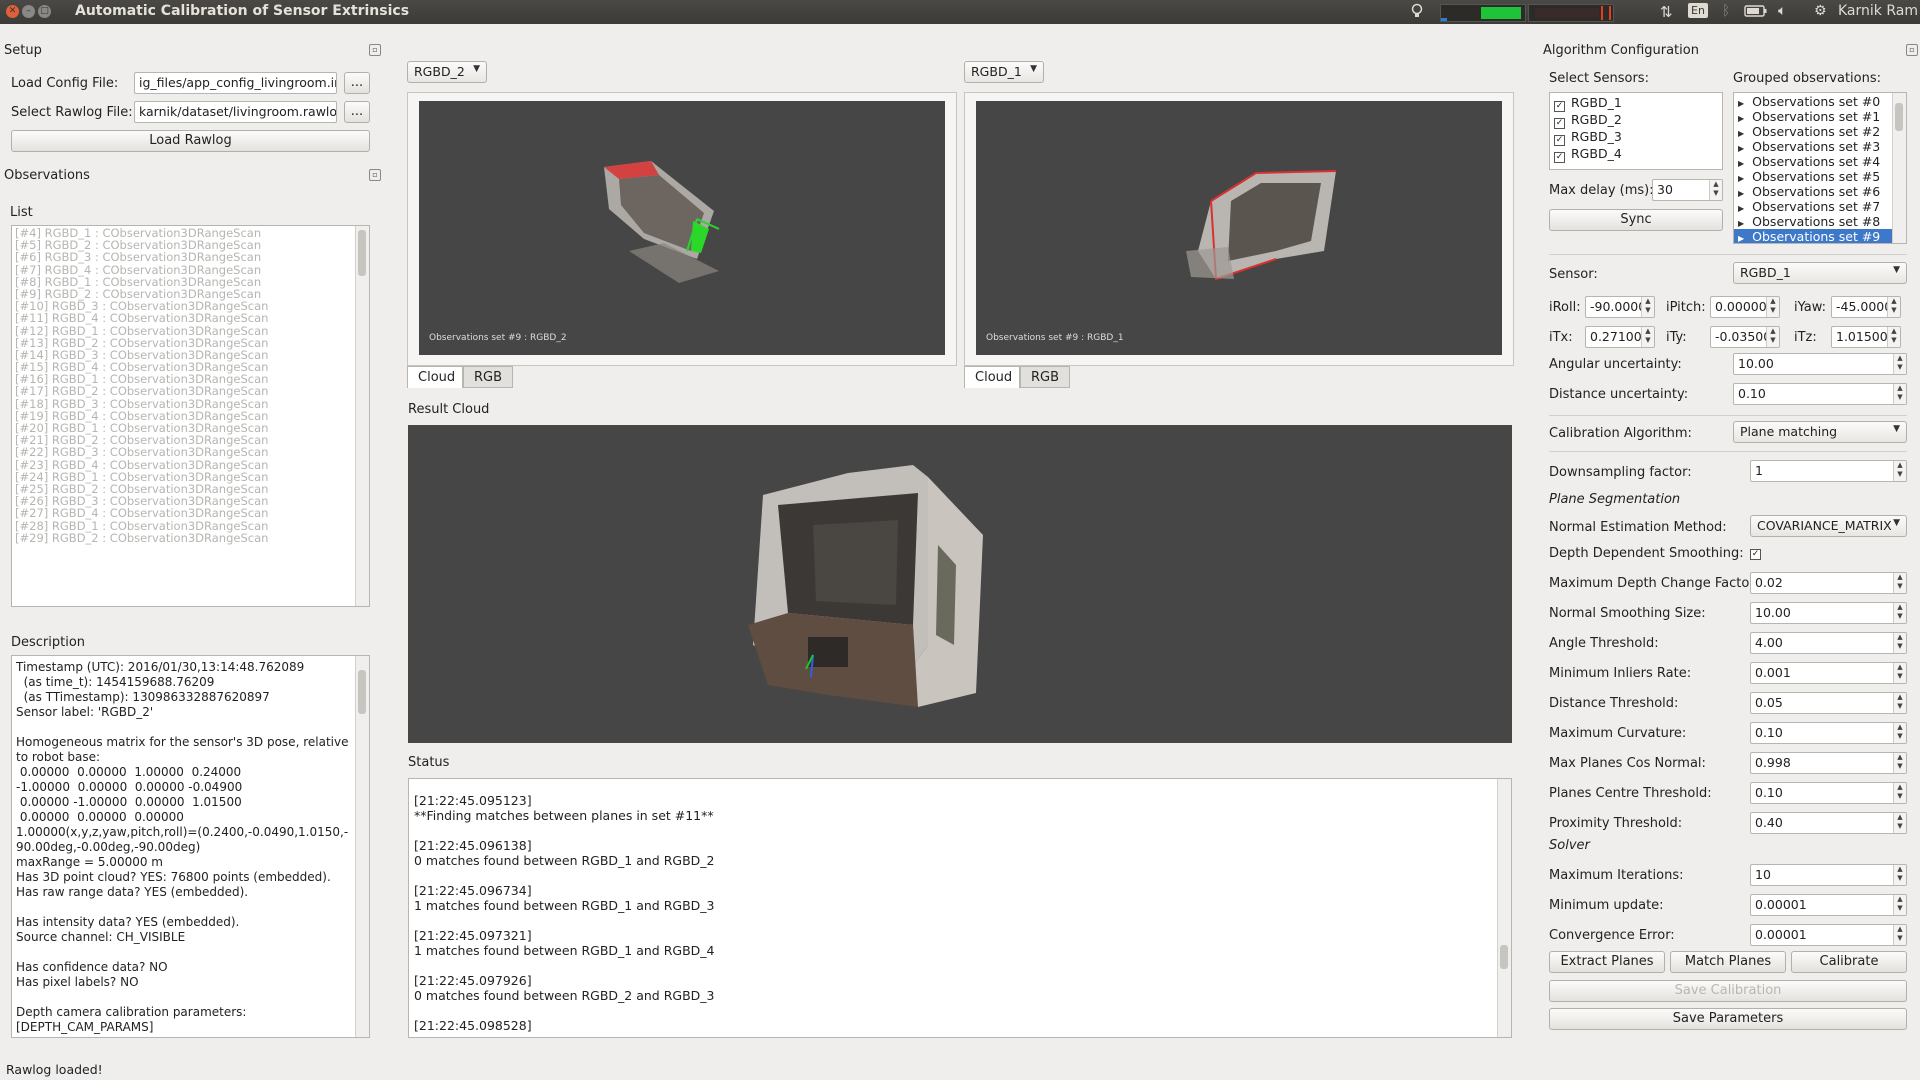 The height and width of the screenshot is (1080, 1920). I want to click on match-planes-button: Match Planes, so click(1728, 962).